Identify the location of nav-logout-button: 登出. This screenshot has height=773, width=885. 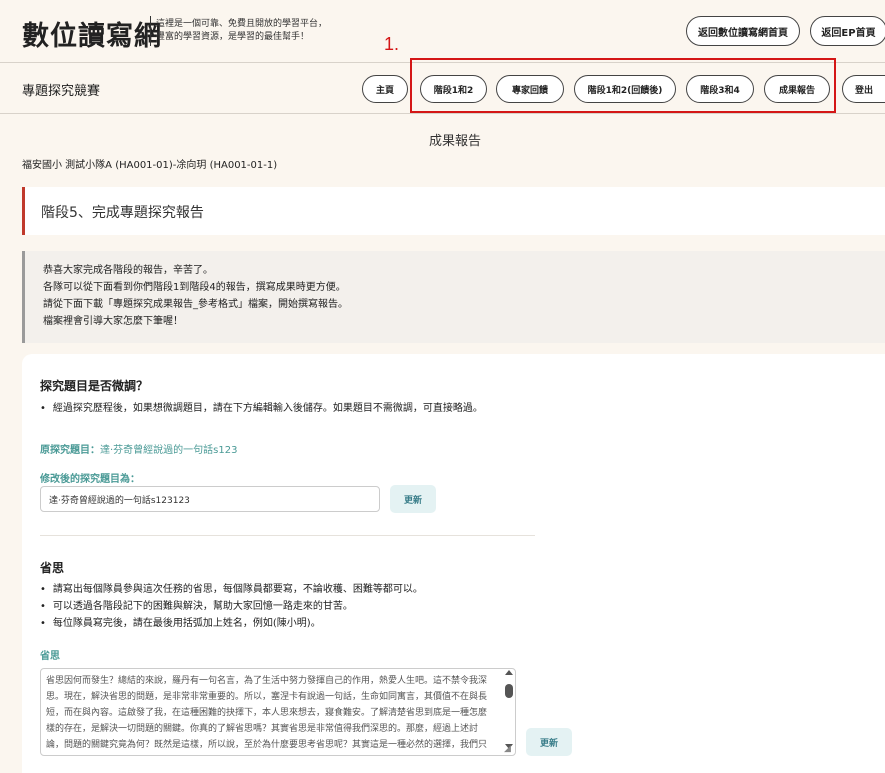
(863, 89).